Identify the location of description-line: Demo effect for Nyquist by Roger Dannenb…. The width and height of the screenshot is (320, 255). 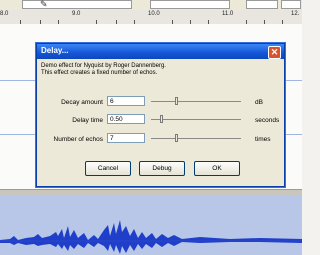
(103, 66).